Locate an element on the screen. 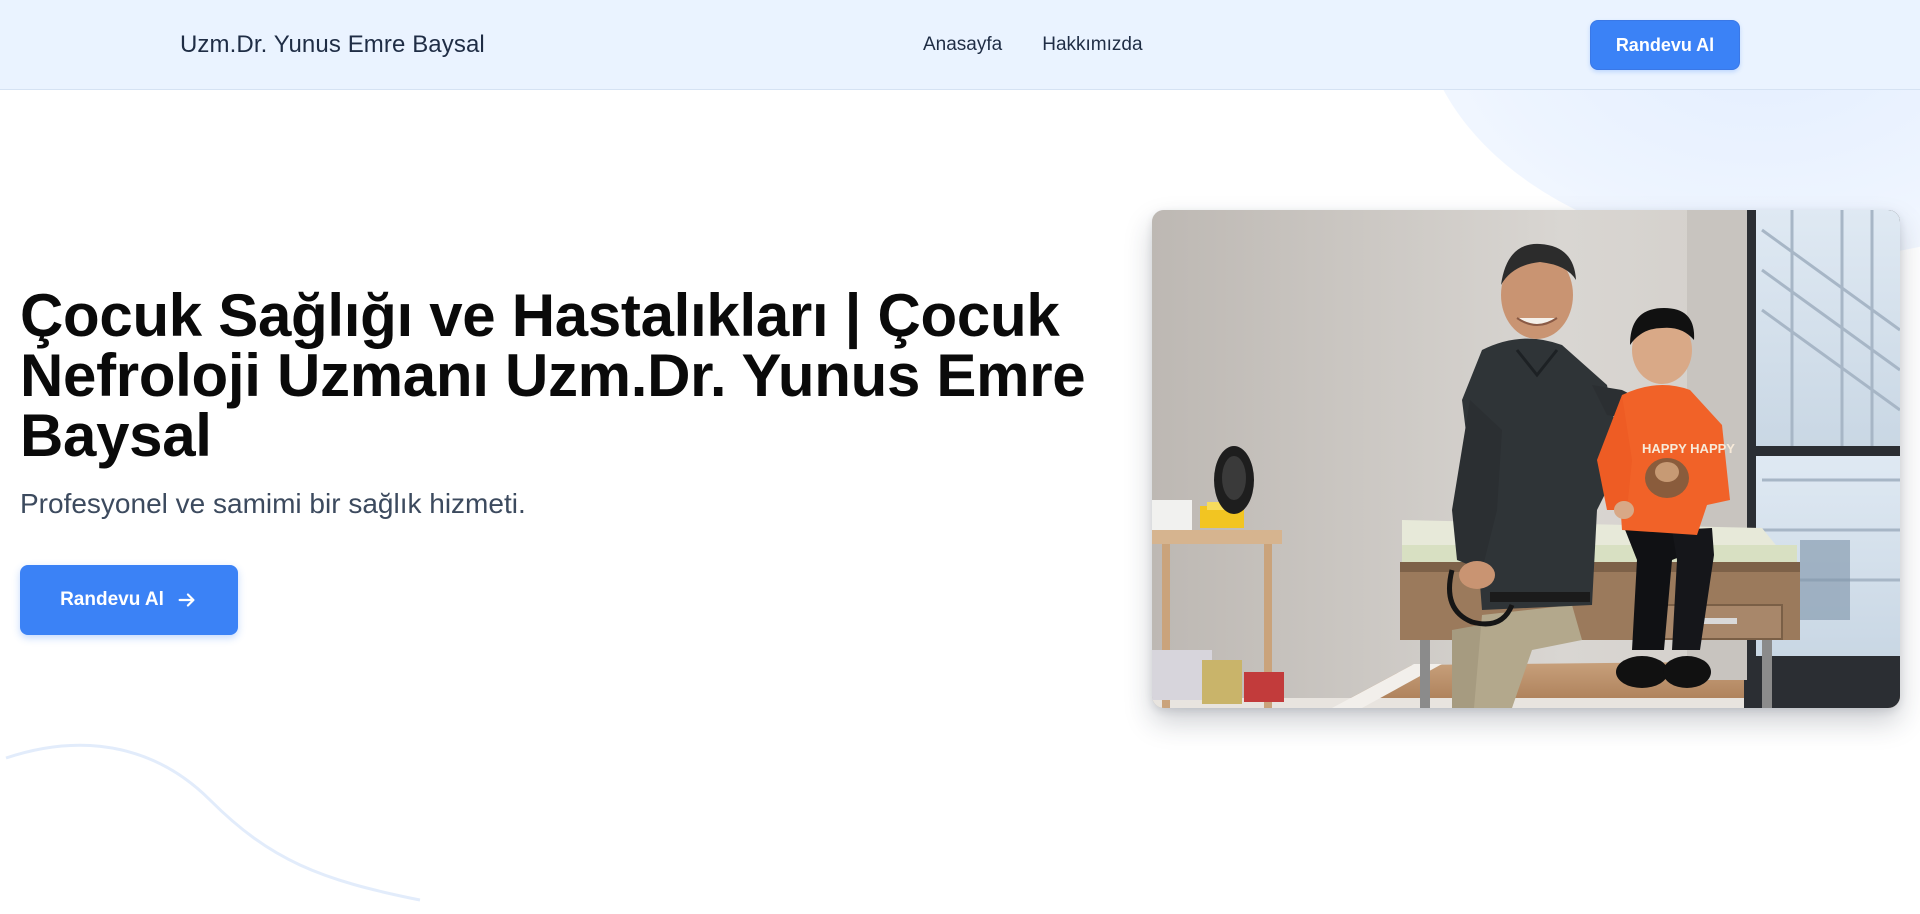  hero-appointment-button: Randevu Al is located at coordinates (129, 600).